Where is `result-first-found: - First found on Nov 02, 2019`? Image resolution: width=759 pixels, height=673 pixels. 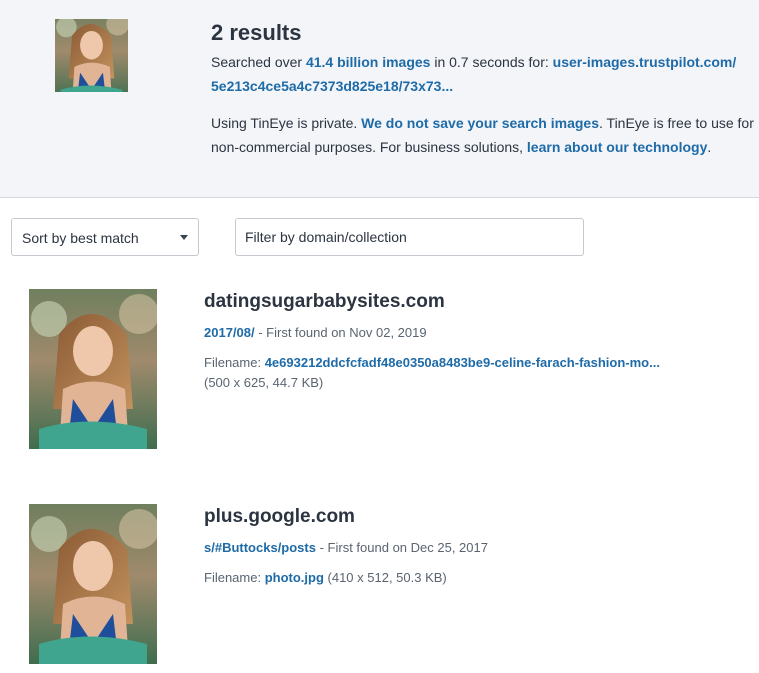 result-first-found: - First found on Nov 02, 2019 is located at coordinates (340, 332).